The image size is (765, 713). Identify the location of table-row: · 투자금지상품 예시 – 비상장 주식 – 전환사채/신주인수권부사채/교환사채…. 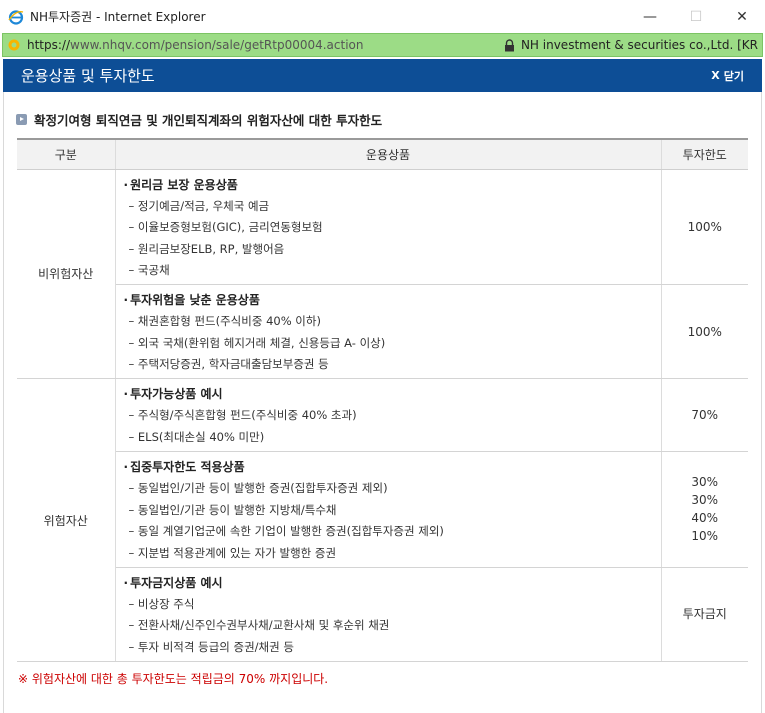
(382, 615).